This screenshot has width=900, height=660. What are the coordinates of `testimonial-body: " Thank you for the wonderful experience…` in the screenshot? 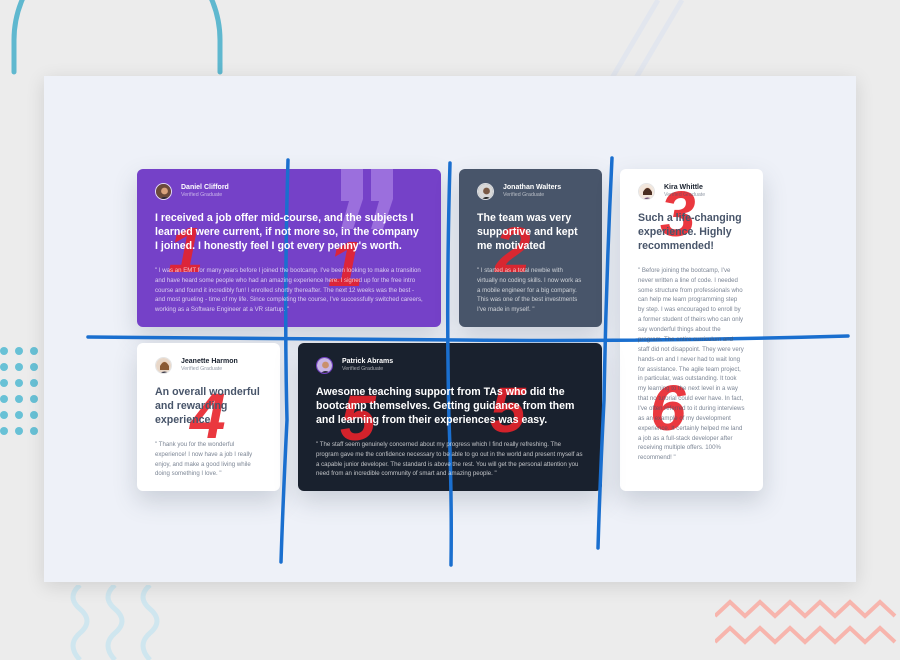 It's located at (204, 459).